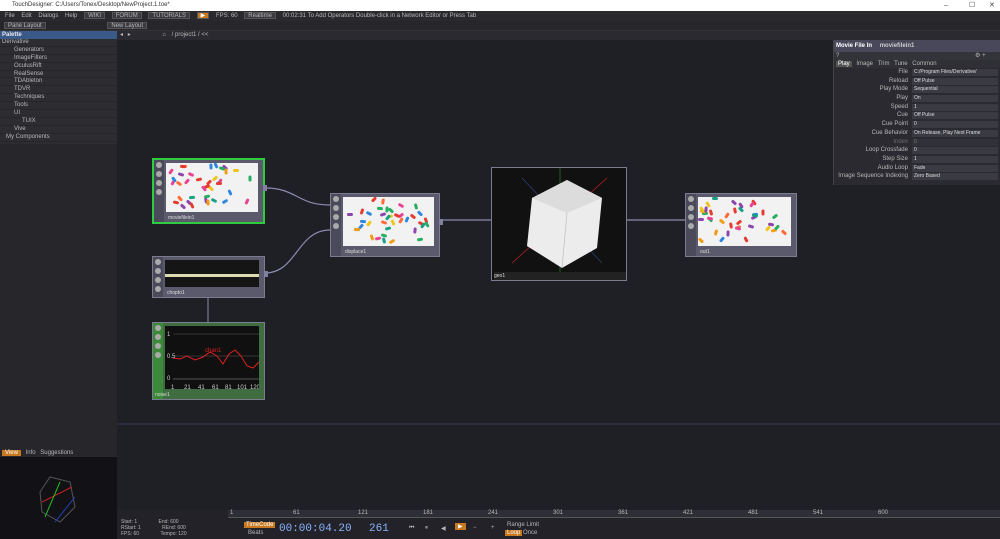 This screenshot has width=1000, height=539. I want to click on node-out1: out1, so click(741, 225).